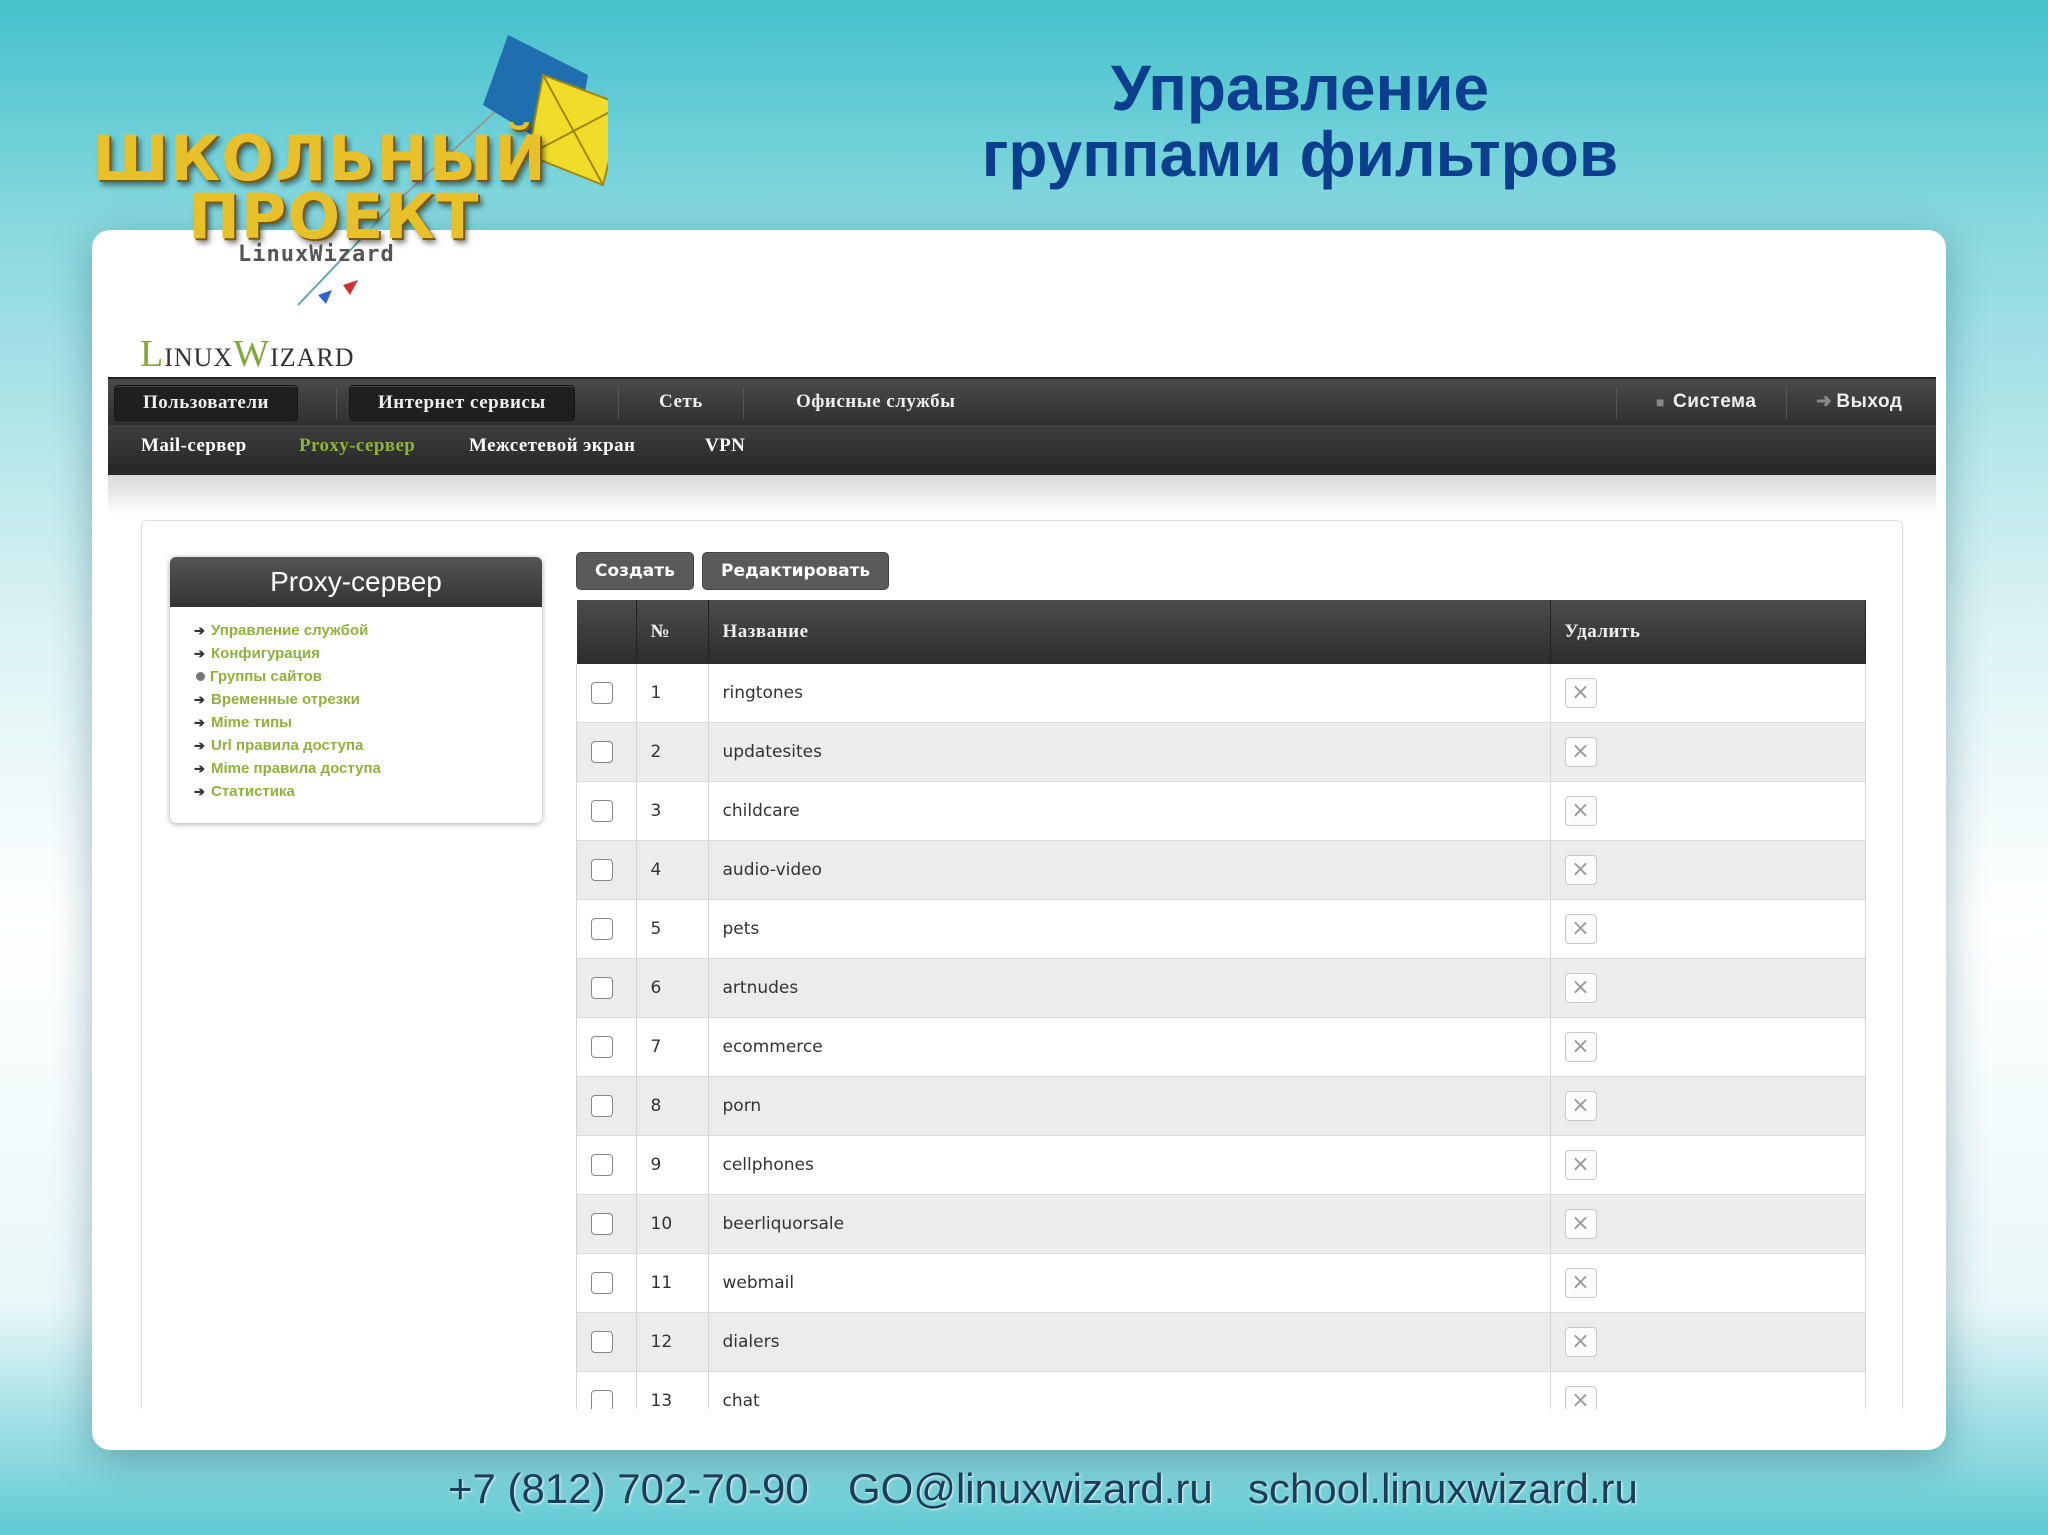 Image resolution: width=2048 pixels, height=1535 pixels. Describe the element at coordinates (1300, 121) in the screenshot. I see `slide-title: Управление группами фильтров` at that location.